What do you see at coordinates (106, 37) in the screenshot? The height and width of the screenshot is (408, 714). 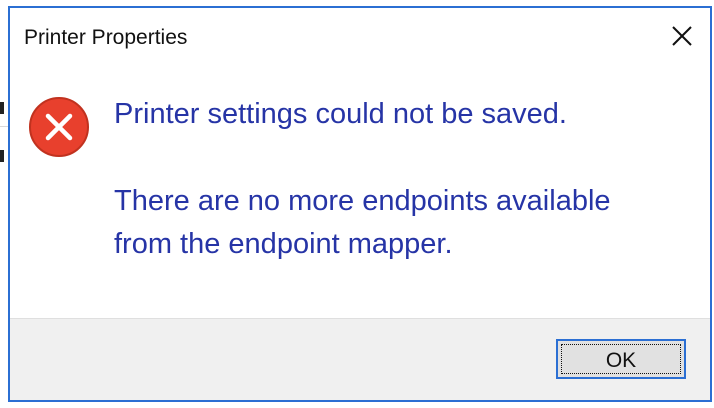 I see `dialog-title: Printer Properties` at bounding box center [106, 37].